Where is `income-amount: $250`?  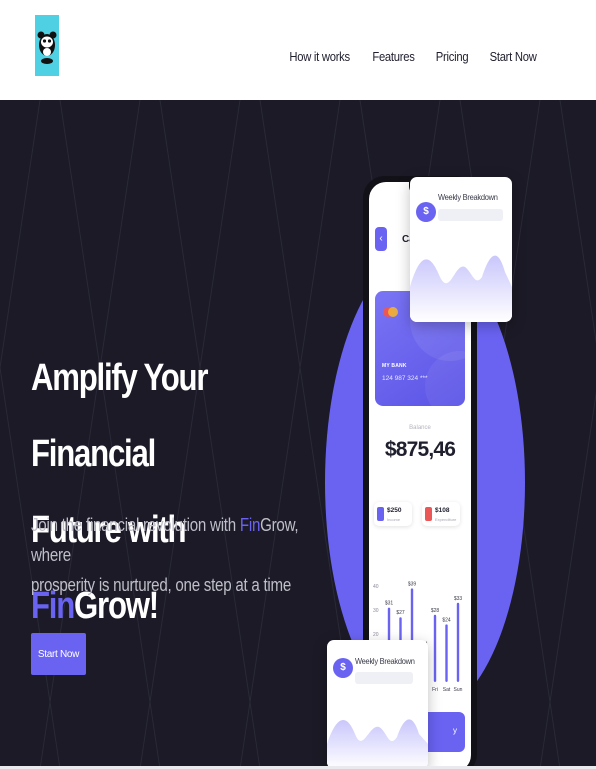
income-amount: $250 is located at coordinates (394, 510).